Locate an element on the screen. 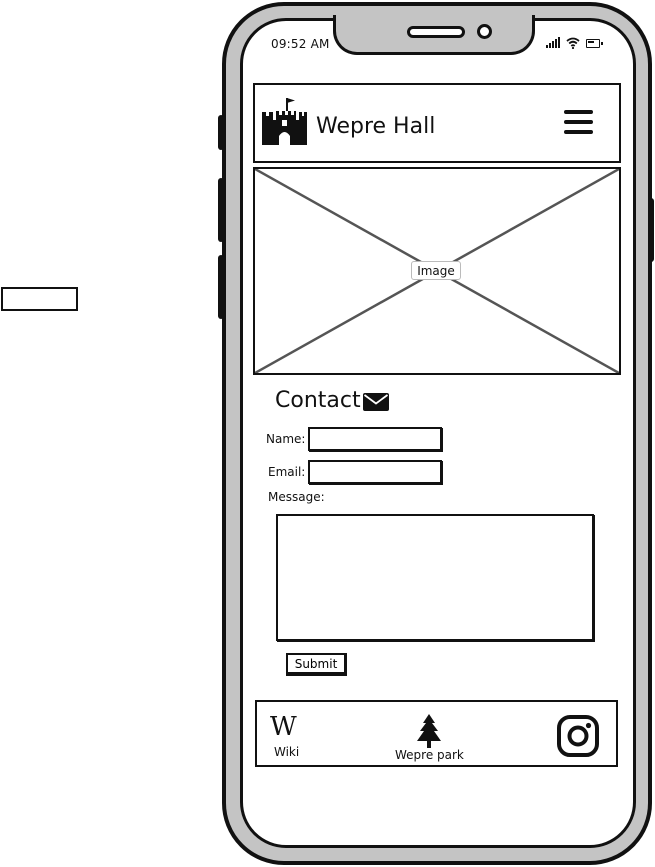 The height and width of the screenshot is (867, 655). message-label: Message: is located at coordinates (296, 497).